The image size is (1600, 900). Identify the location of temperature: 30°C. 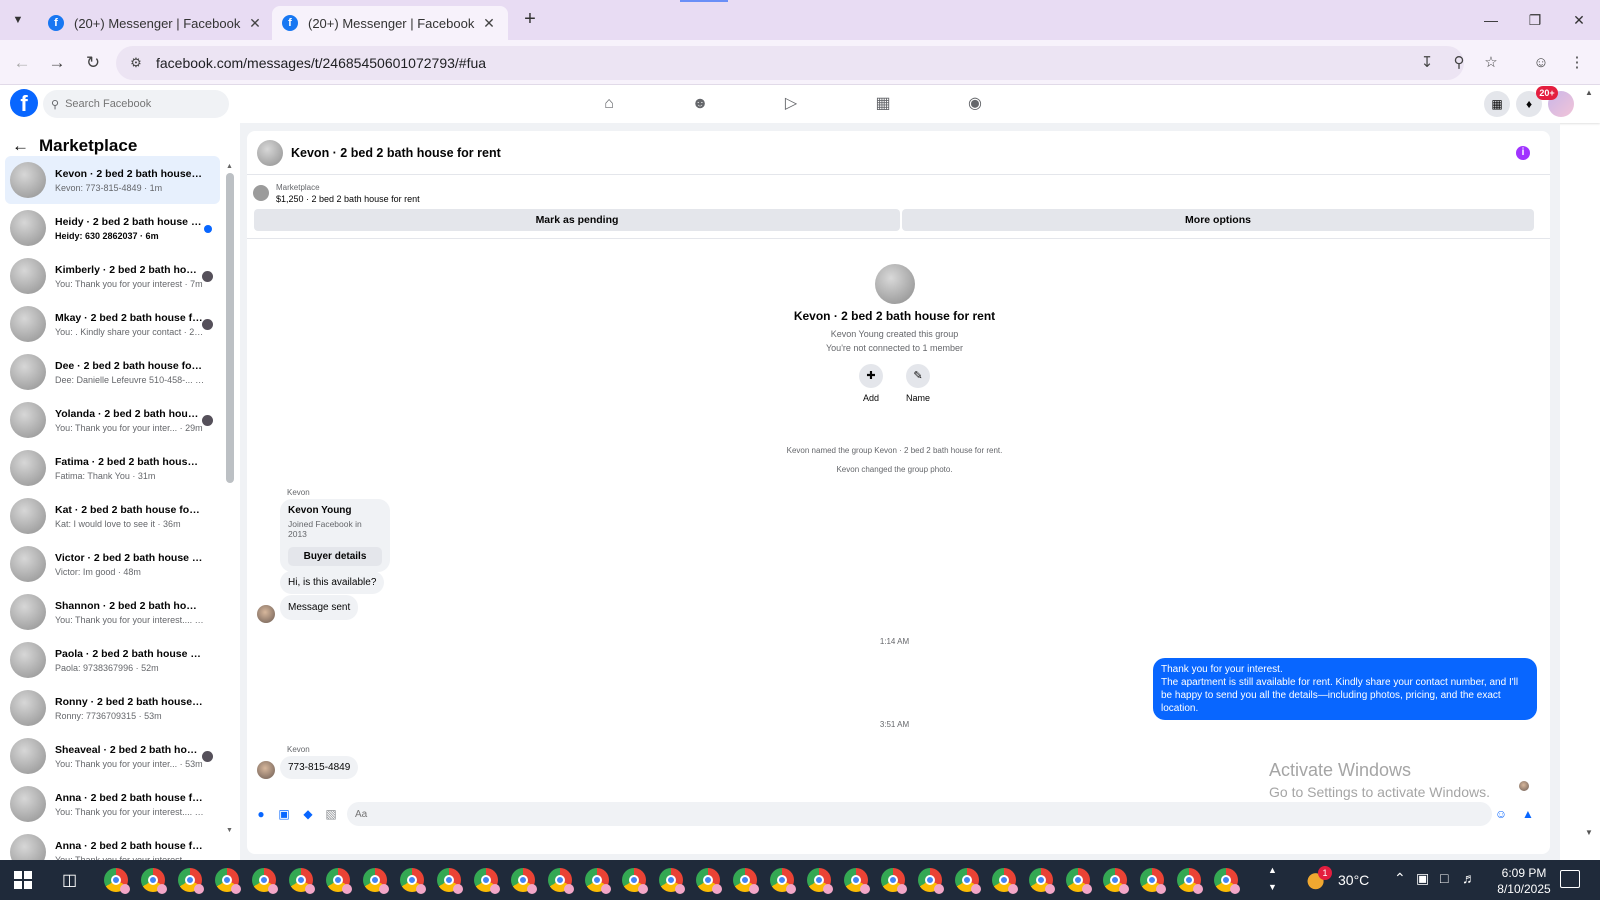
(1353, 880).